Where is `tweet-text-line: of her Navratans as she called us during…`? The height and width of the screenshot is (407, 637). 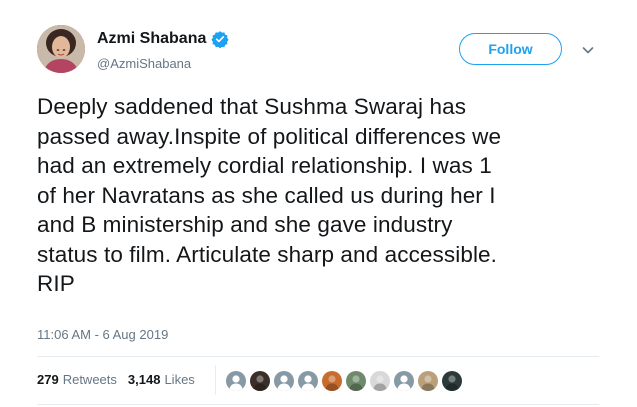 tweet-text-line: of her Navratans as she called us during… is located at coordinates (266, 195).